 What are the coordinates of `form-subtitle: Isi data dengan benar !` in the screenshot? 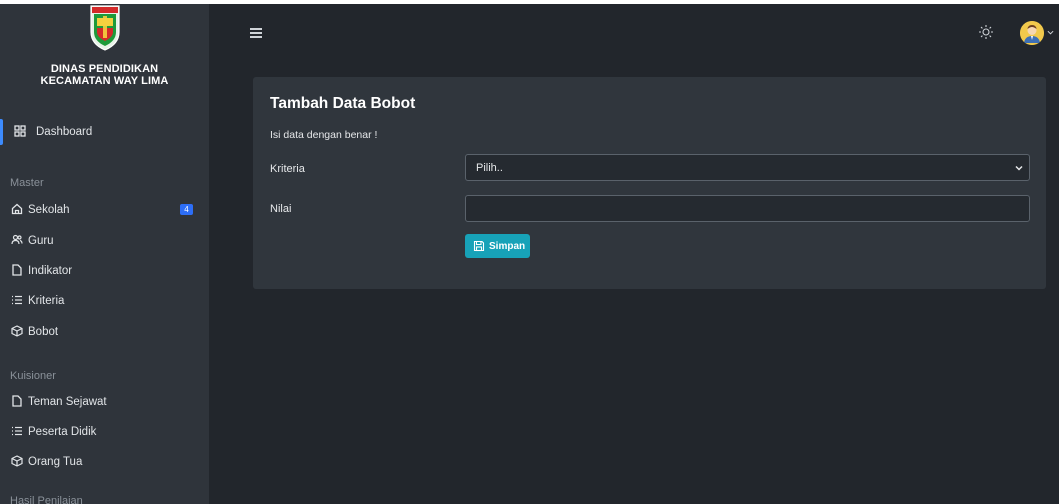 It's located at (324, 135).